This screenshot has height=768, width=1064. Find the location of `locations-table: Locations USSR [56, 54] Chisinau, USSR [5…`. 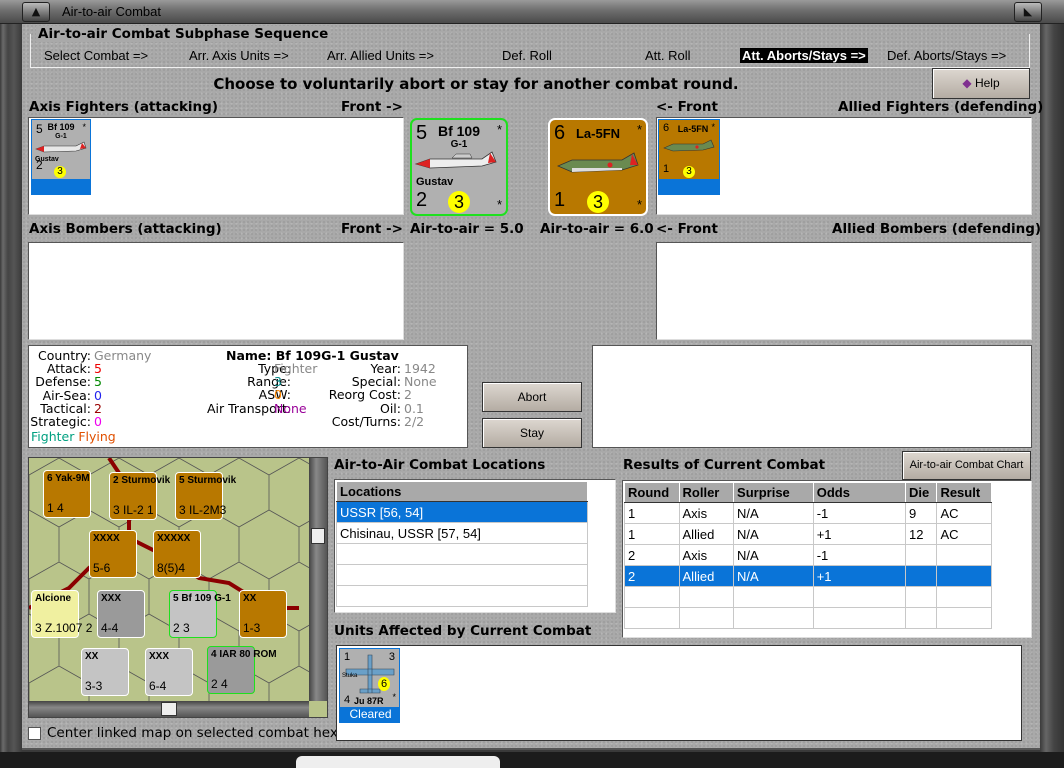

locations-table: Locations USSR [56, 54] Chisinau, USSR [5… is located at coordinates (462, 544).